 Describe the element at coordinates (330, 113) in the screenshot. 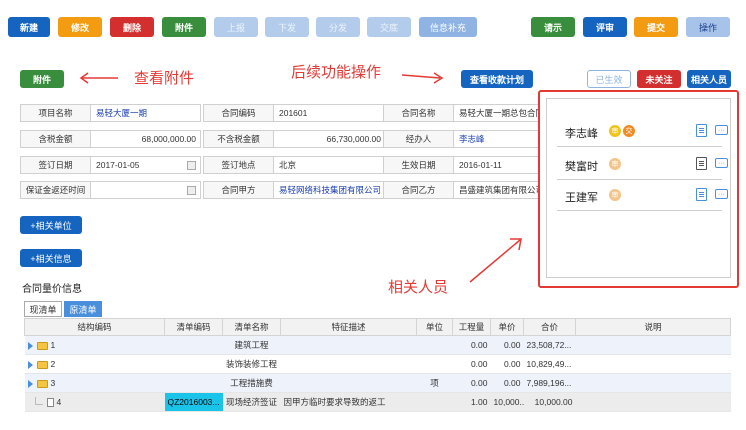

I see `contract-no-field: 201601` at that location.